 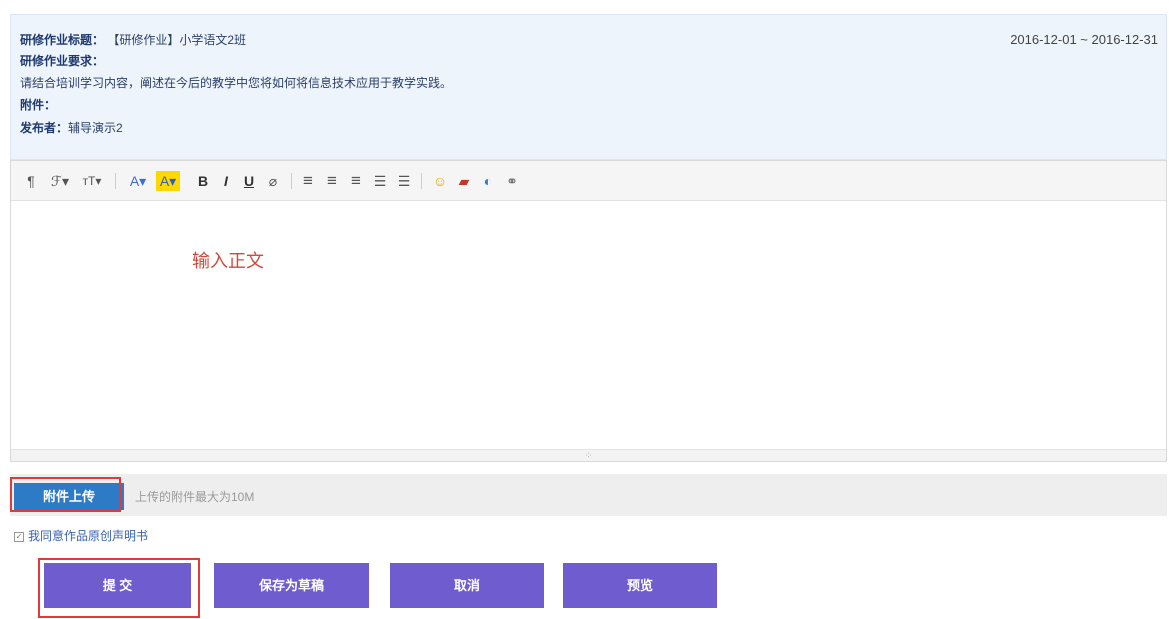 What do you see at coordinates (332, 181) in the screenshot?
I see `align-center-icon: ≡` at bounding box center [332, 181].